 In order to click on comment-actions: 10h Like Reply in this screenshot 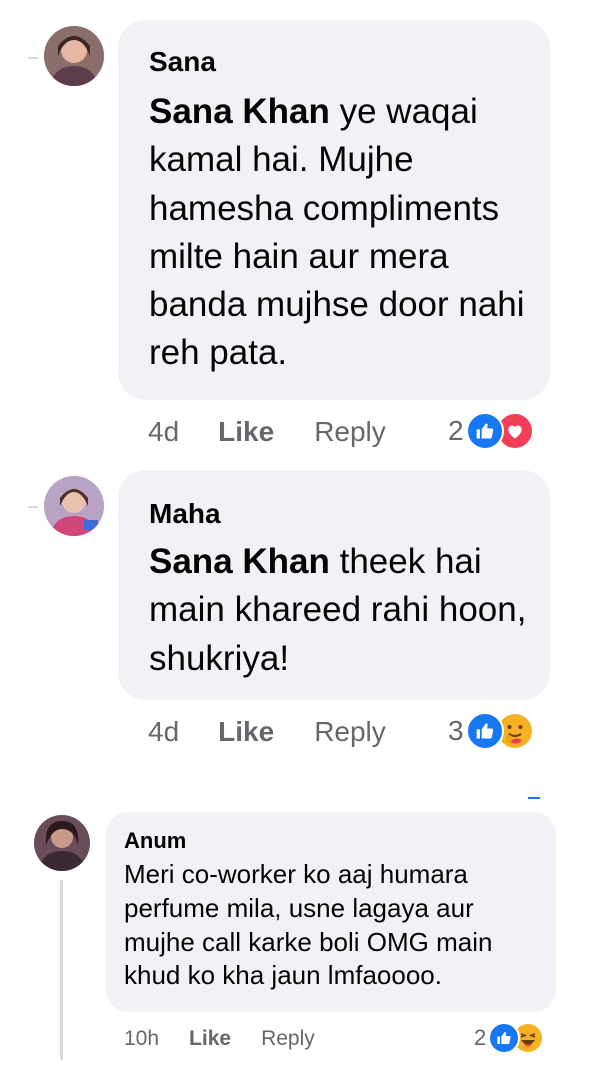, I will do `click(219, 1039)`.